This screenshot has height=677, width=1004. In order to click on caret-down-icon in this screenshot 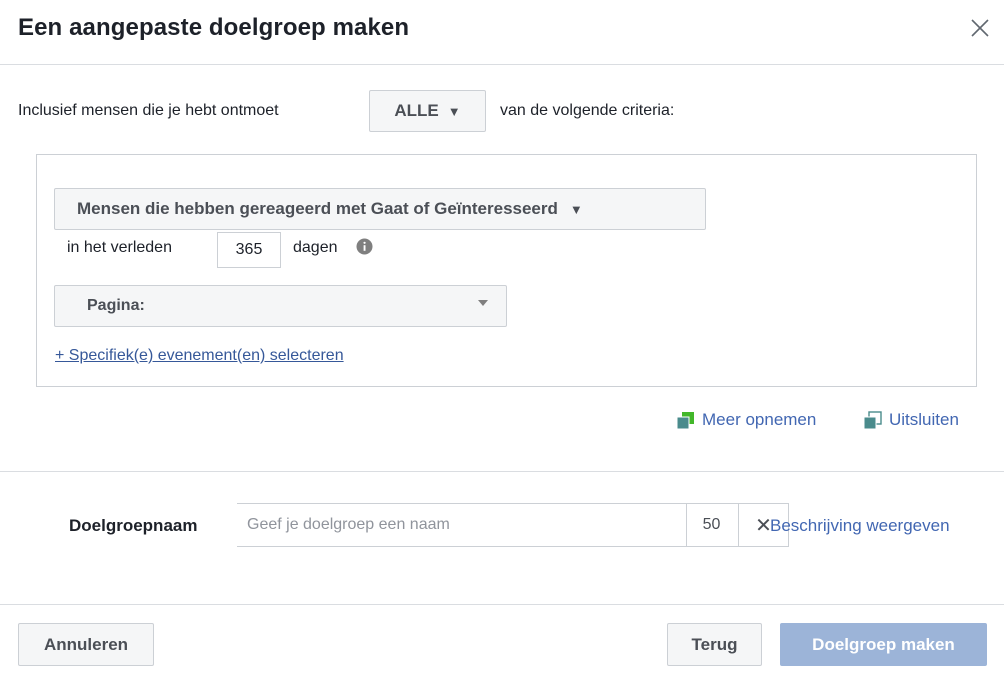, I will do `click(483, 303)`.